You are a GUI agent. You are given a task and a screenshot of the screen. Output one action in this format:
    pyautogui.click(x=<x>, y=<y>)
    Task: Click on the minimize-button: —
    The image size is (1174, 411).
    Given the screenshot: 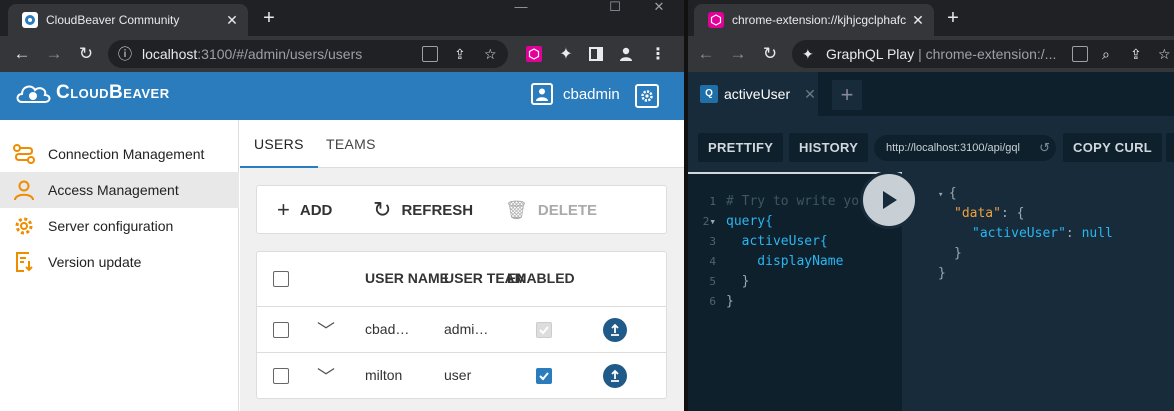 What is the action you would take?
    pyautogui.click(x=521, y=7)
    